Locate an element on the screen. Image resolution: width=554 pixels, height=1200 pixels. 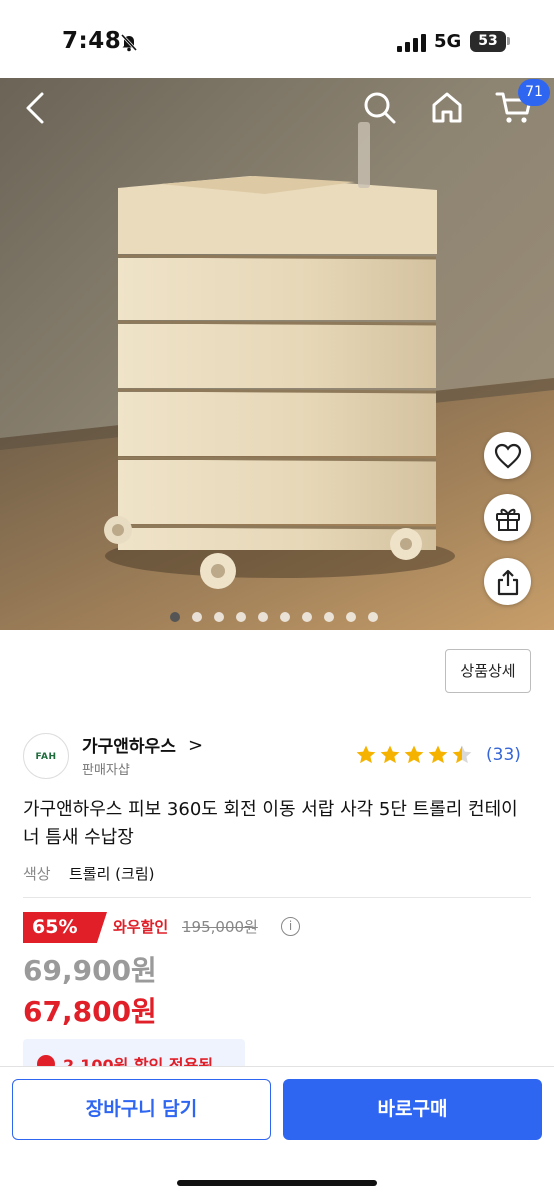
share-button is located at coordinates (507, 581).